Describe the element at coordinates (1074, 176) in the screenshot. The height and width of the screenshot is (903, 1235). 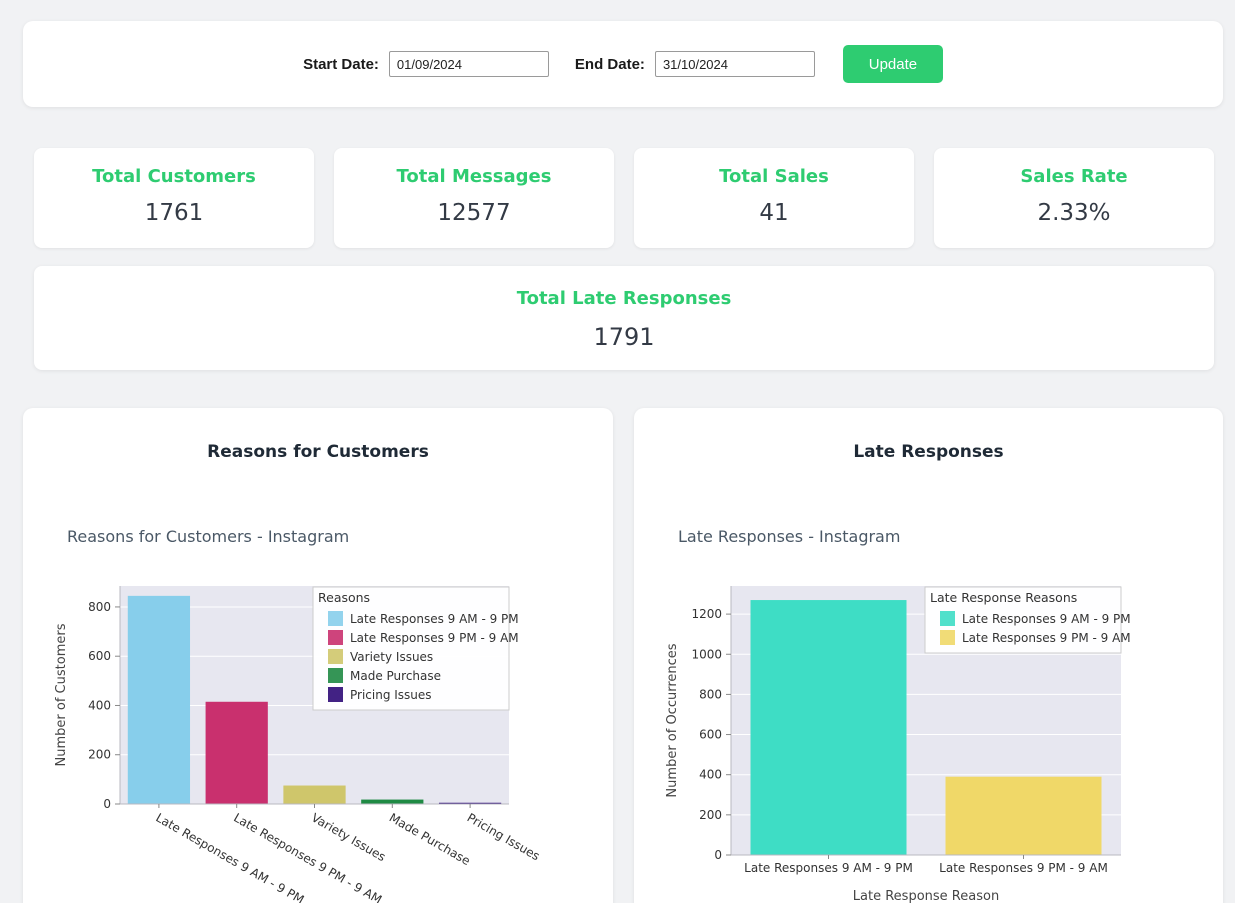
I see `stat-title: Sales Rate` at that location.